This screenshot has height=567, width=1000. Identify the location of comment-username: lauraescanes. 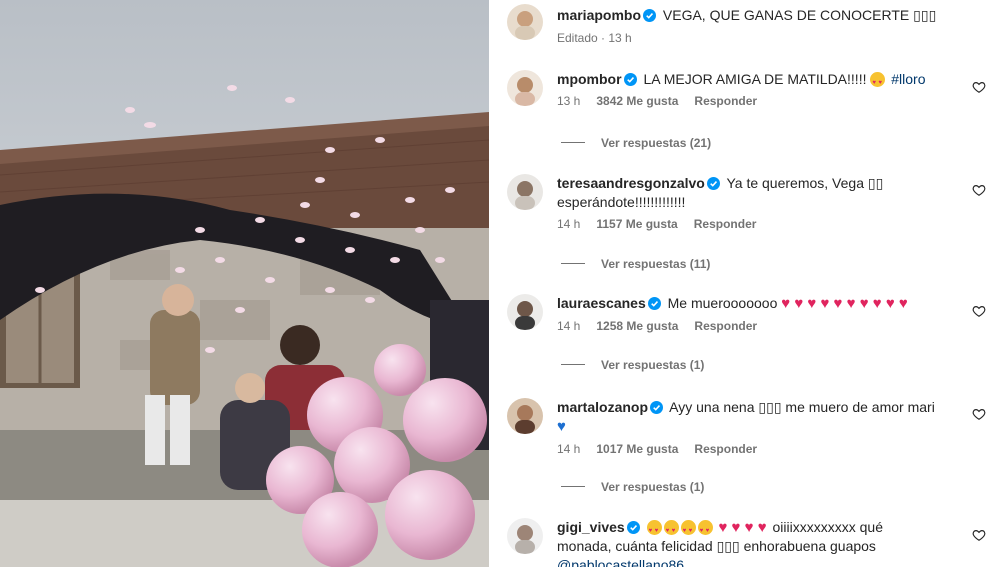
(601, 303).